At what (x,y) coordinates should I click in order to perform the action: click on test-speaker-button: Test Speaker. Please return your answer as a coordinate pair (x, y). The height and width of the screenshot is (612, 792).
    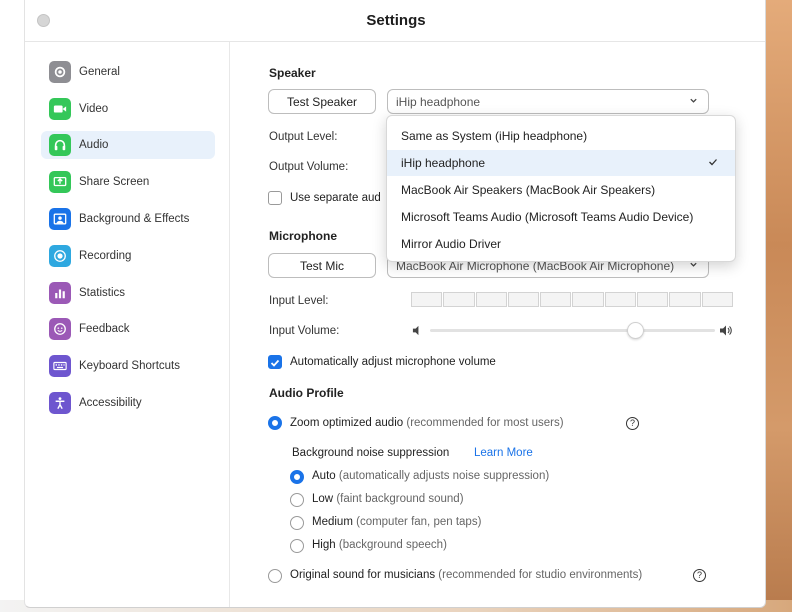
    Looking at the image, I should click on (322, 101).